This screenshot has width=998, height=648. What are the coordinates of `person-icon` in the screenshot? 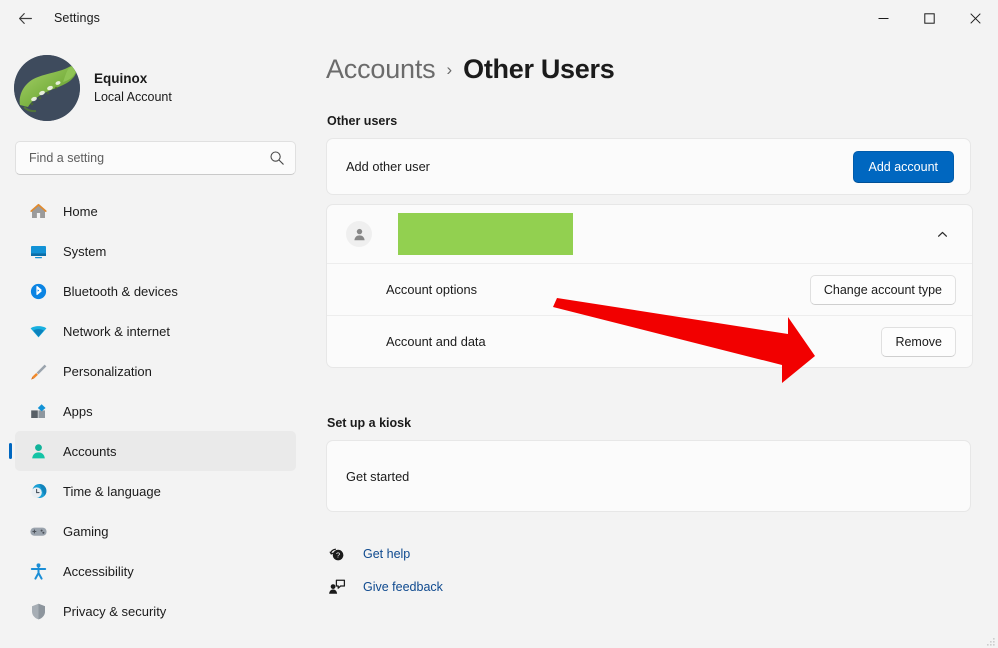 It's located at (359, 234).